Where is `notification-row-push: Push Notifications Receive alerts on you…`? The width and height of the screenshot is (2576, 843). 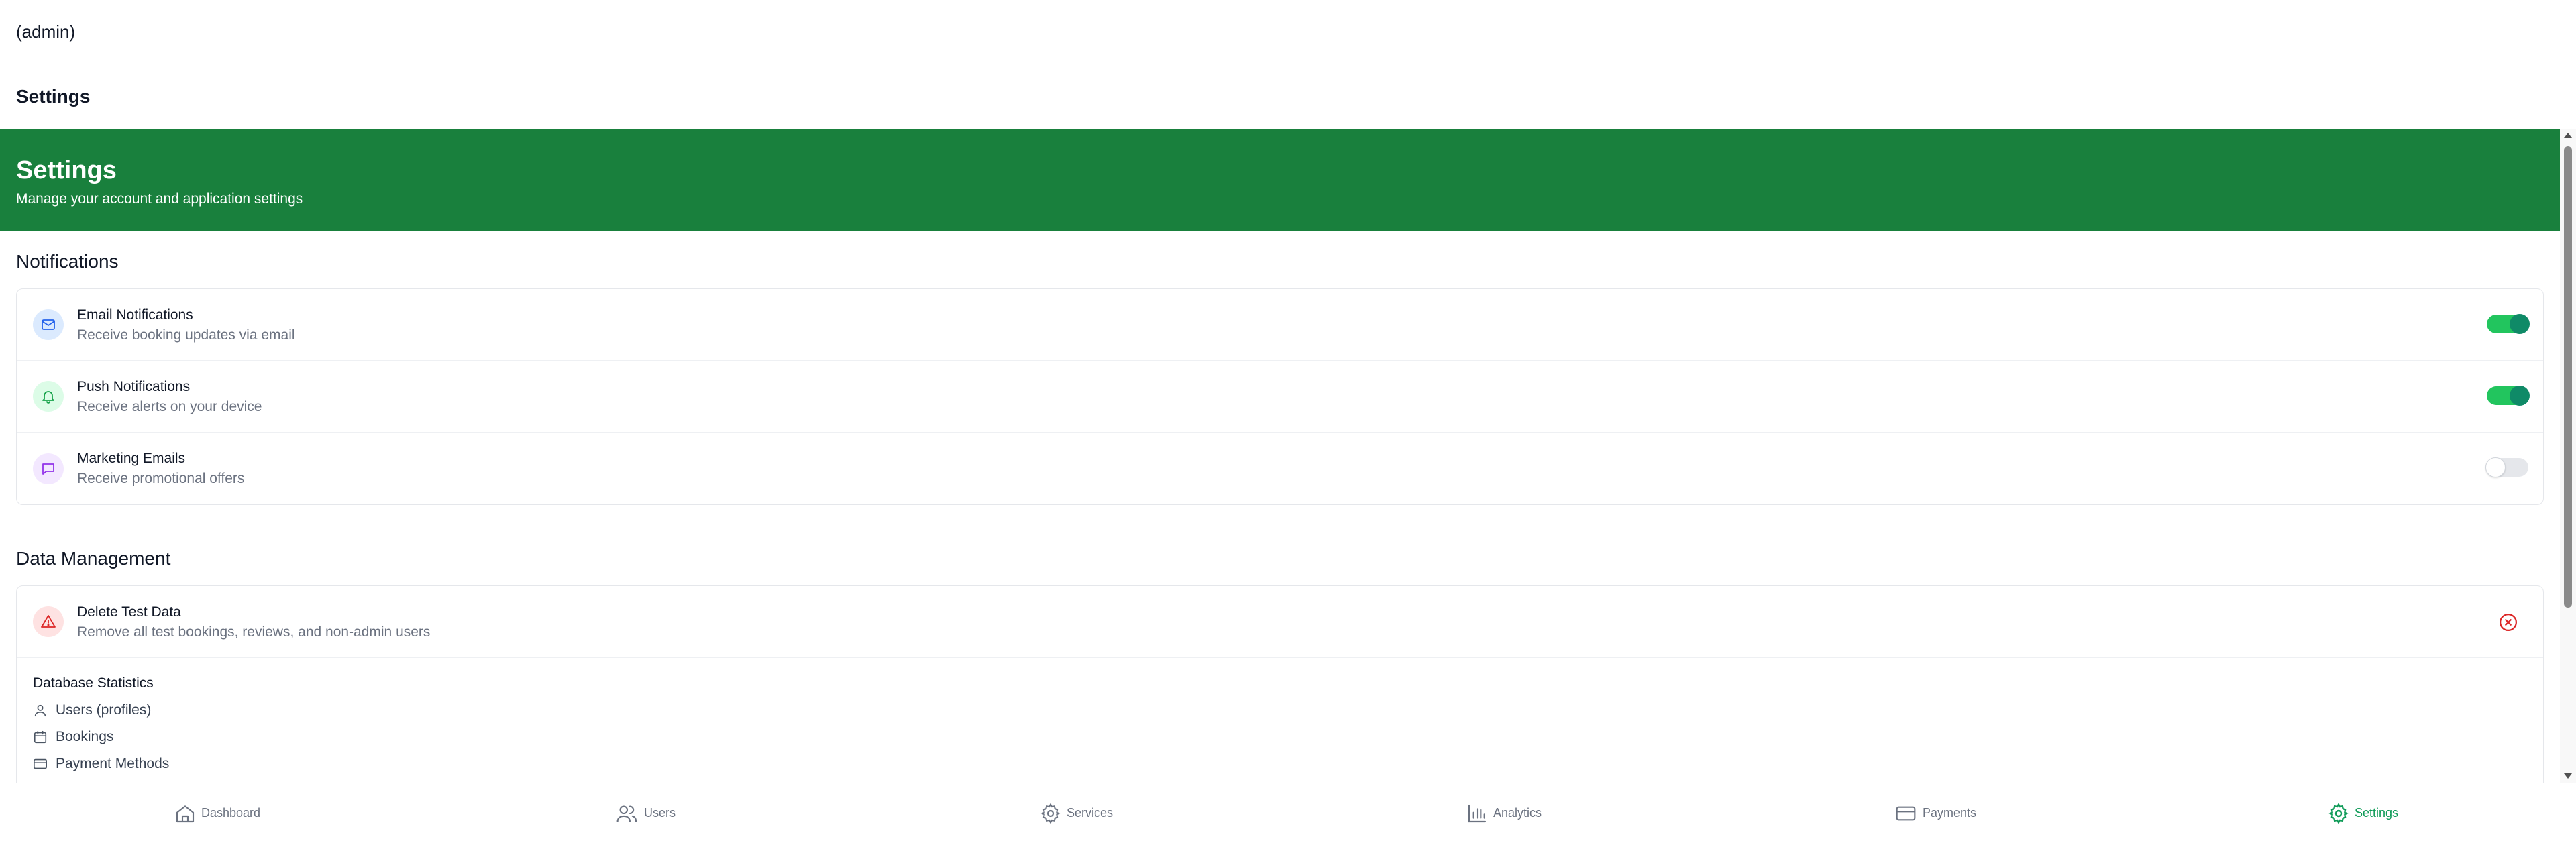
notification-row-push: Push Notifications Receive alerts on you… is located at coordinates (1280, 397).